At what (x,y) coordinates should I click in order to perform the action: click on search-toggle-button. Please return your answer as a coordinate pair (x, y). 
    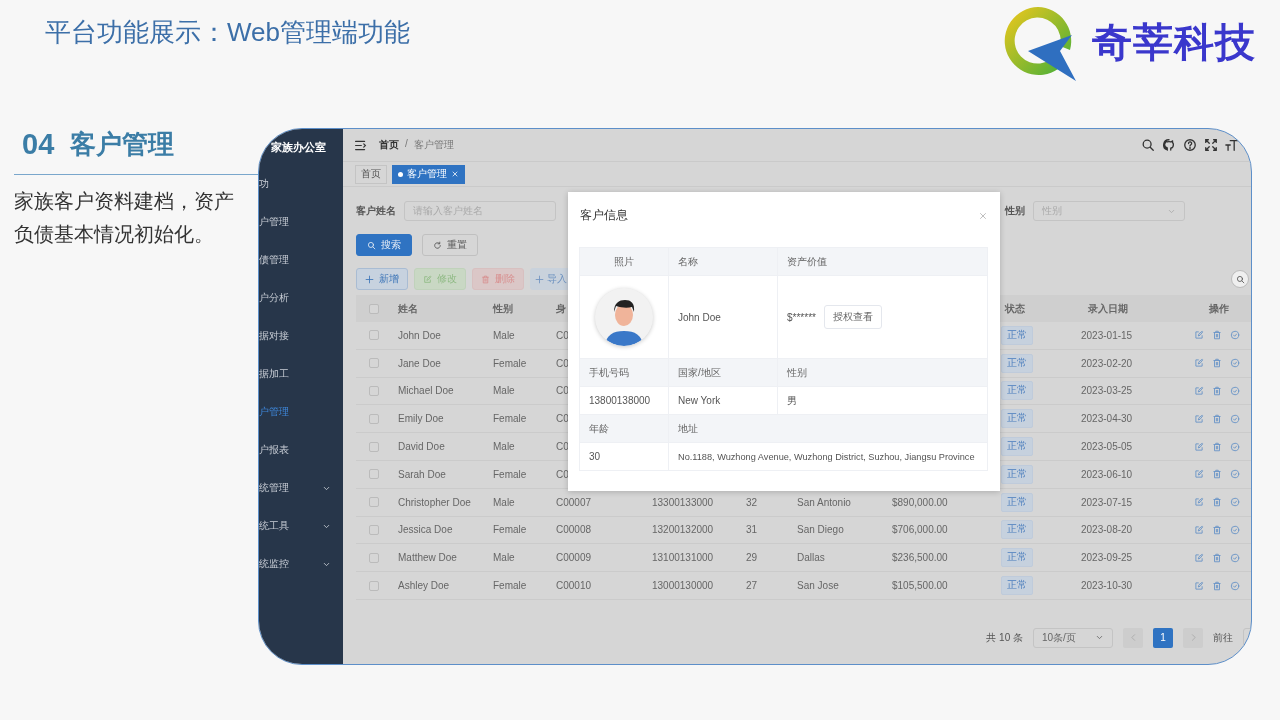
    Looking at the image, I should click on (1240, 279).